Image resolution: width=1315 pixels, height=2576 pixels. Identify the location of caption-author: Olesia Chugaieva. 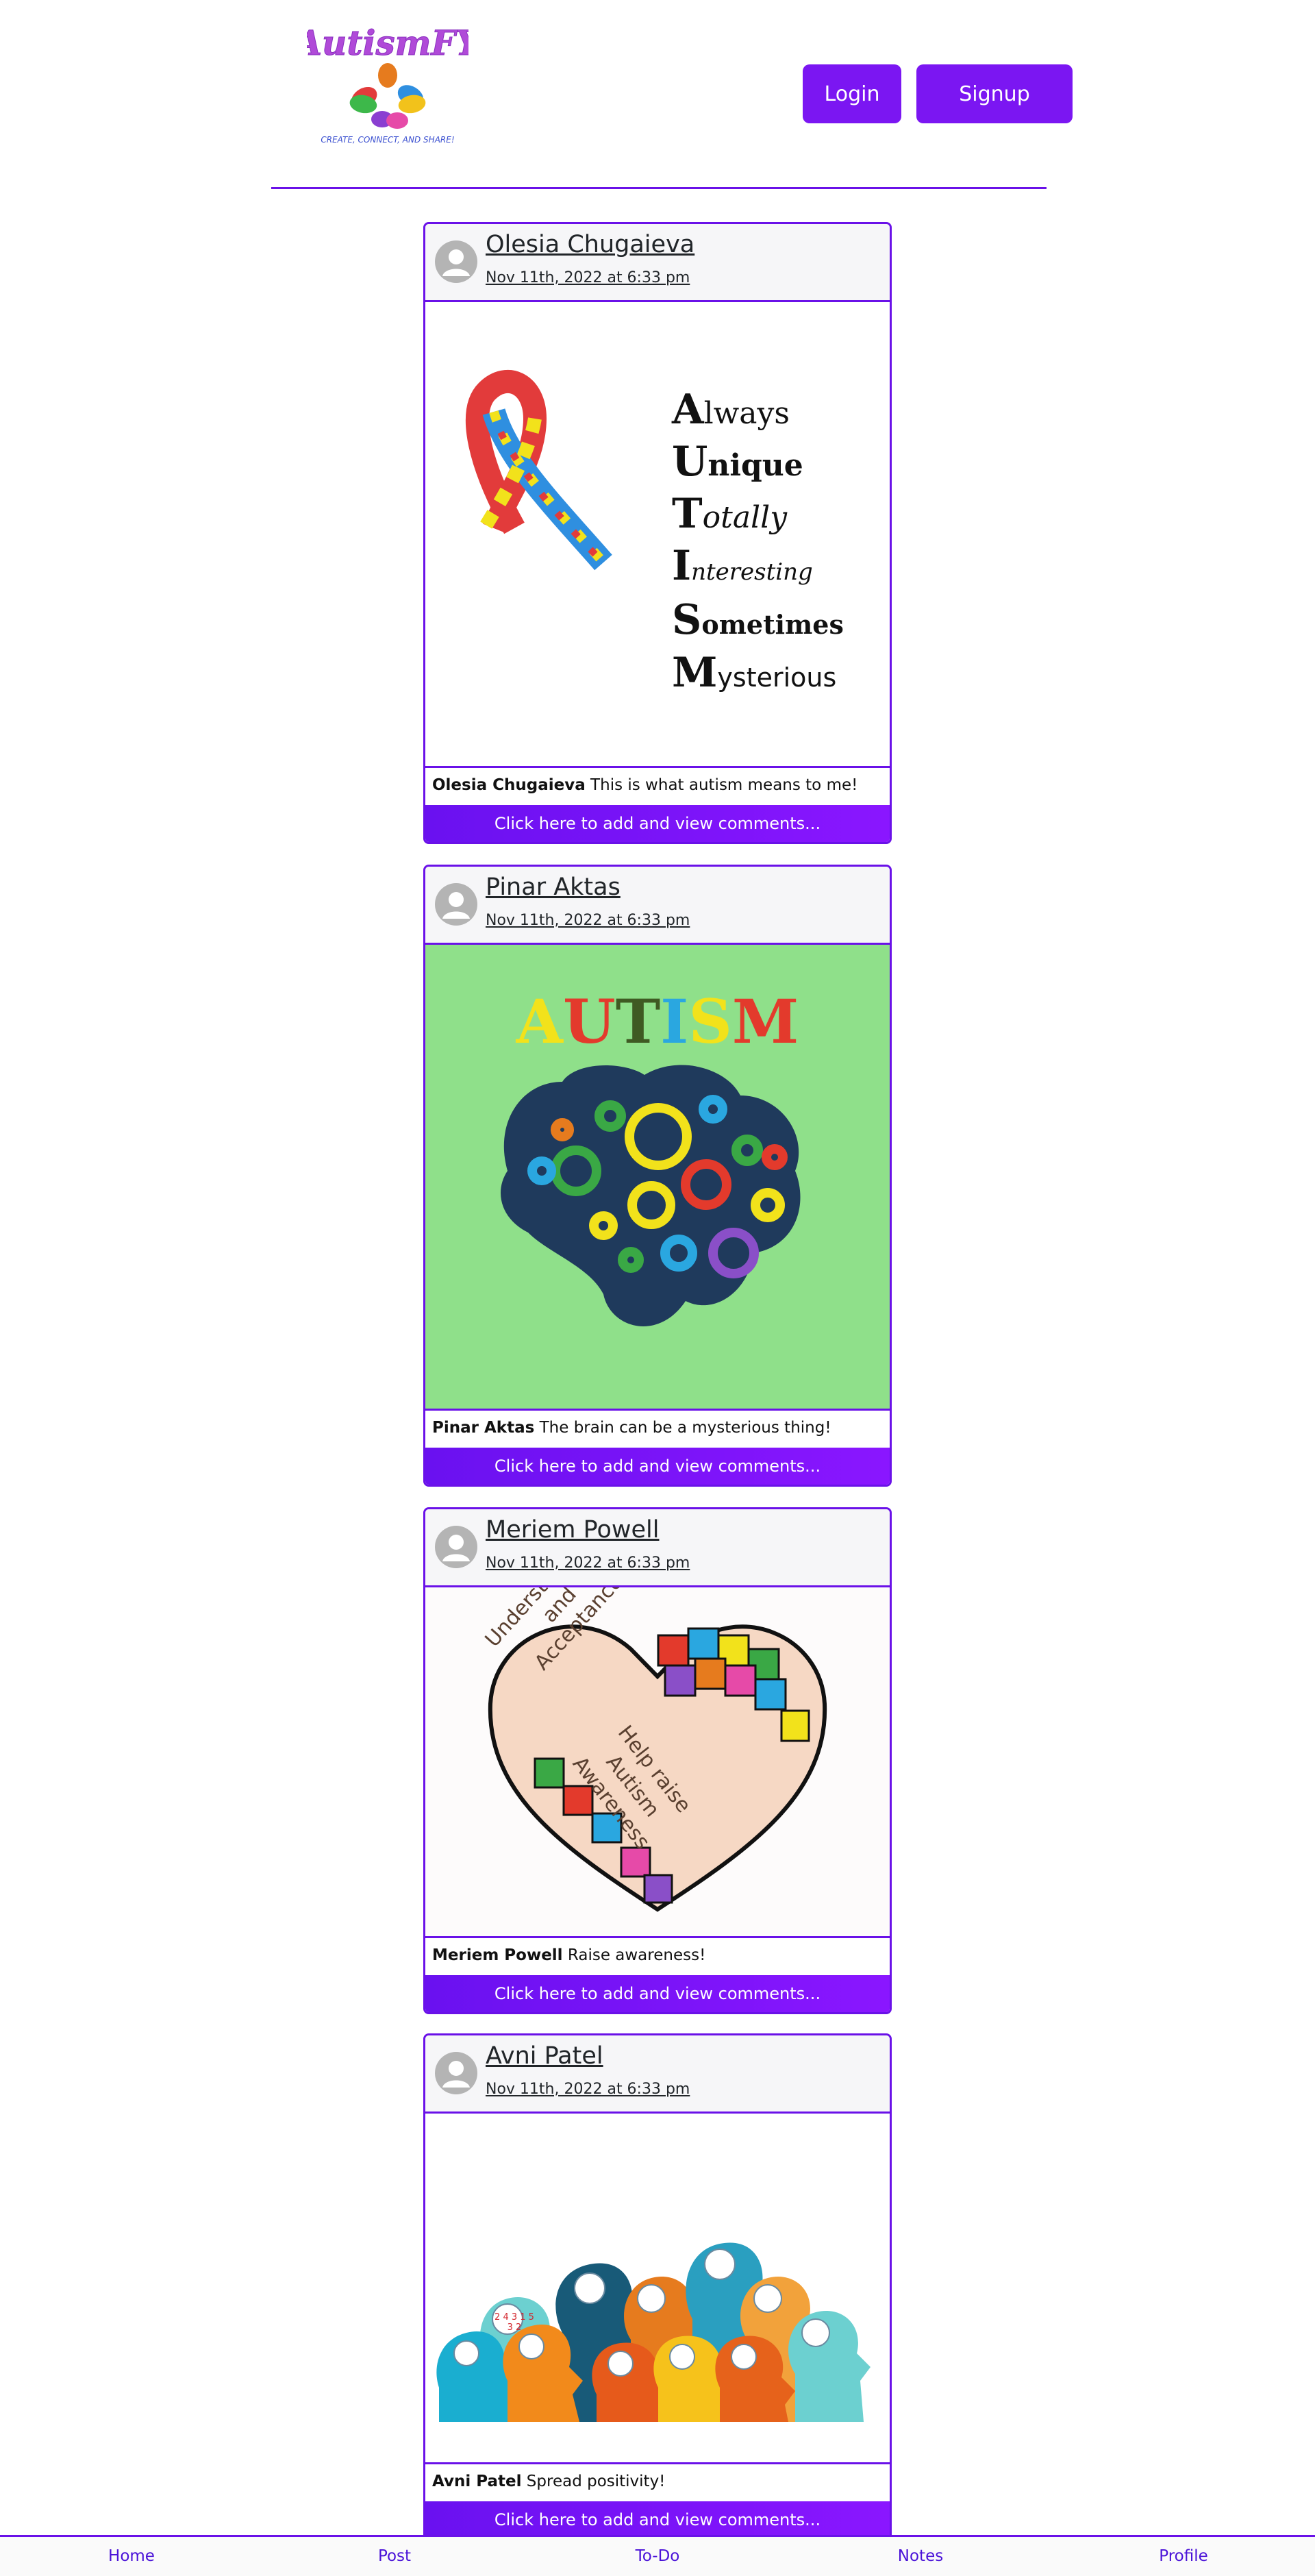
(509, 785).